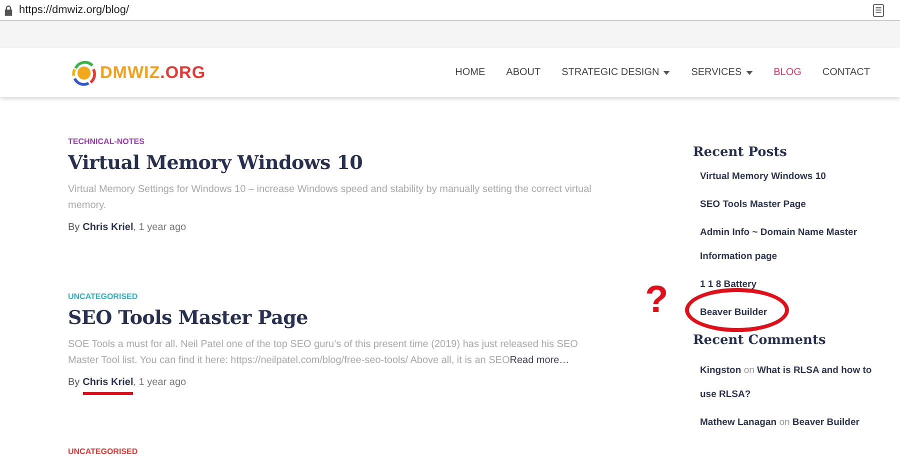 Image resolution: width=900 pixels, height=456 pixels. What do you see at coordinates (335, 318) in the screenshot?
I see `post-title: SEO Tools Master Page` at bounding box center [335, 318].